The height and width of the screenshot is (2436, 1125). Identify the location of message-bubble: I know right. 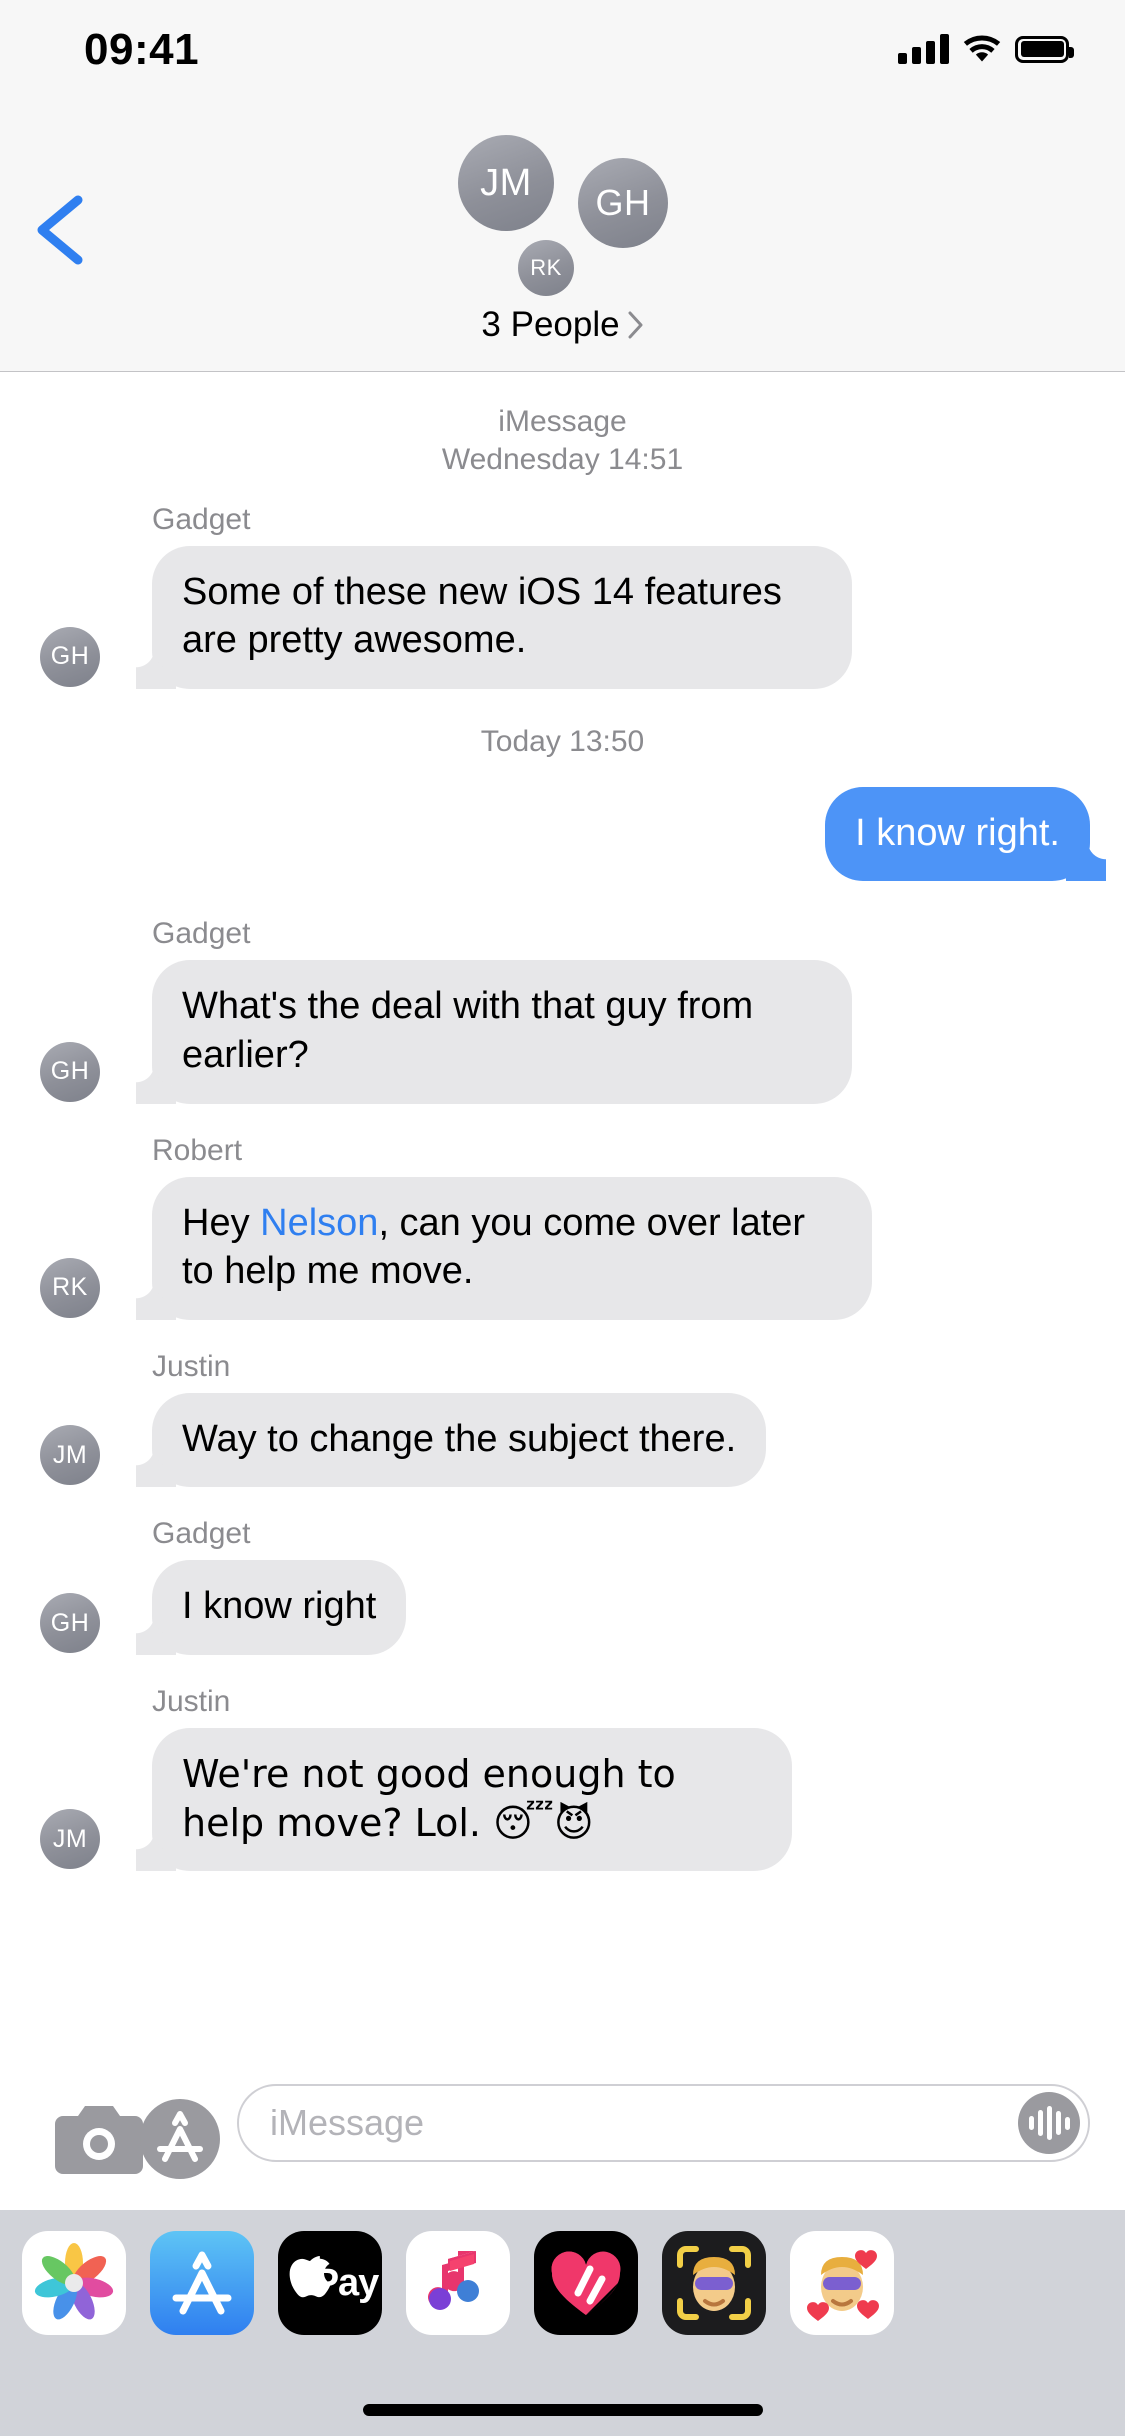
(279, 1608).